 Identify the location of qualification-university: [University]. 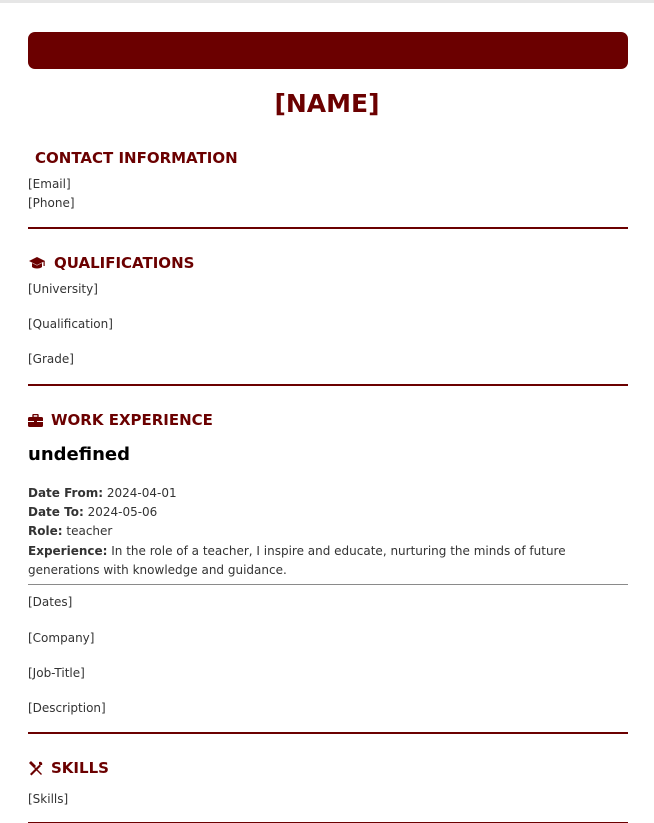
(63, 289).